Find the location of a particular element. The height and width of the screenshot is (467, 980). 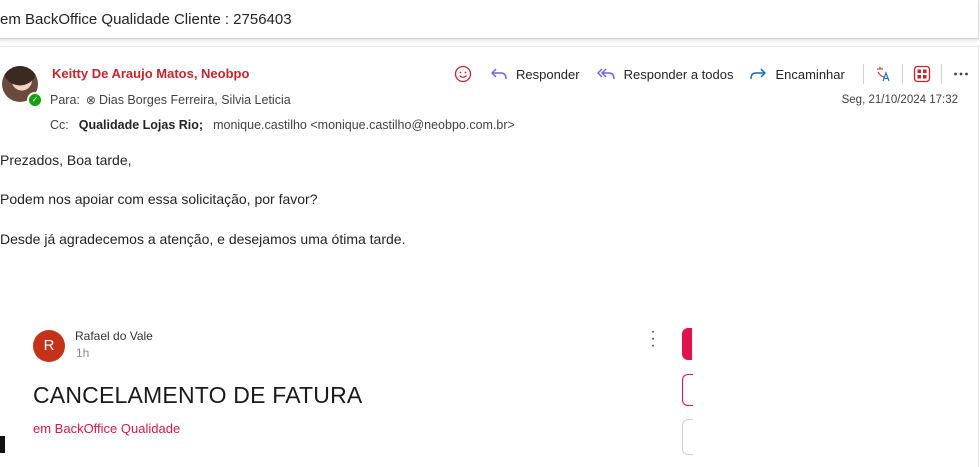

forward-label: Encaminhar is located at coordinates (810, 74).